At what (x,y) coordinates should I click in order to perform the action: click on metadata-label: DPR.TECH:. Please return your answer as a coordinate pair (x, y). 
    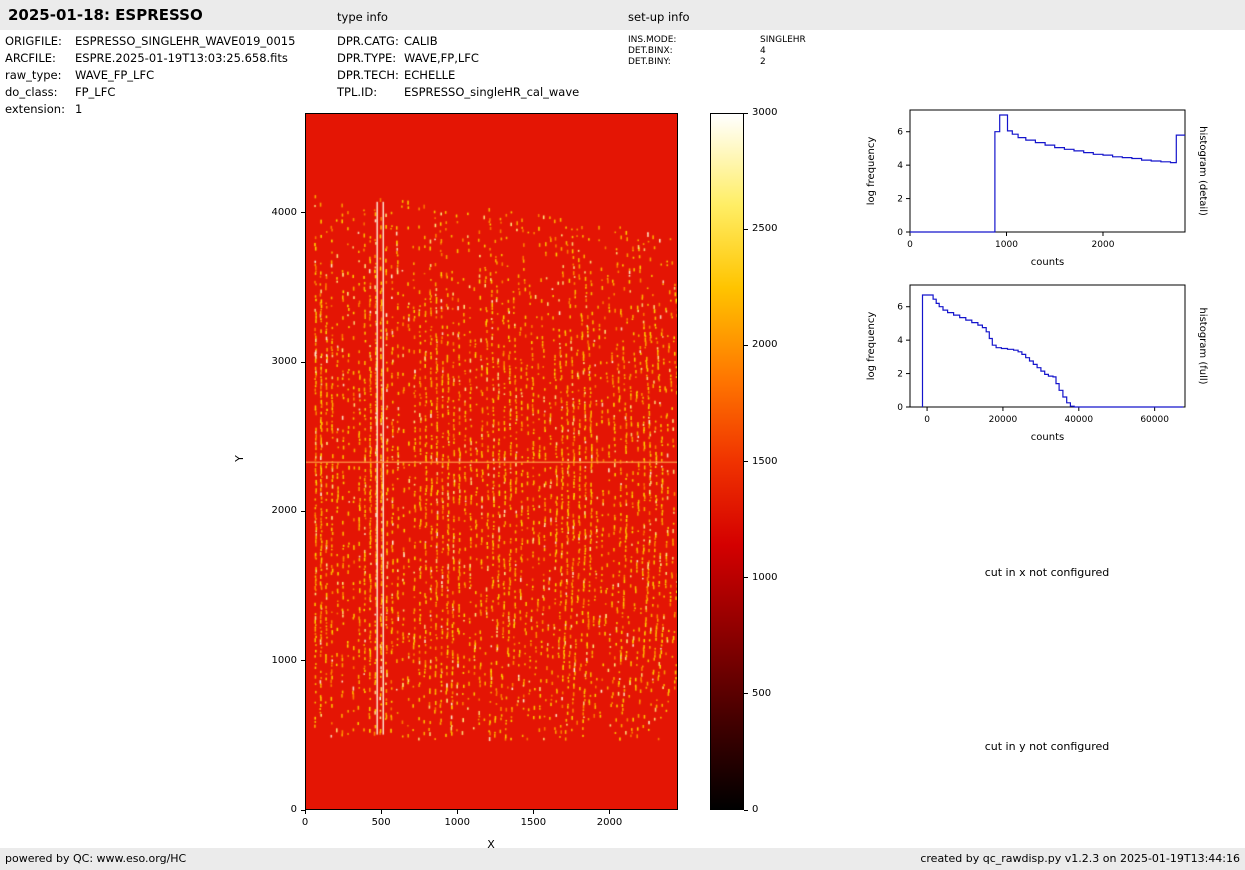
    Looking at the image, I should click on (368, 75).